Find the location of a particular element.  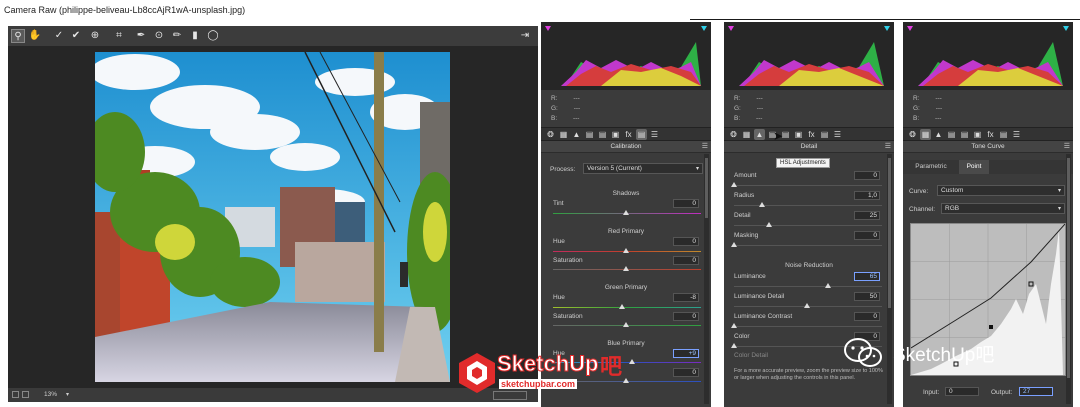

white-balance-tool-icon: ✓ is located at coordinates (59, 36).